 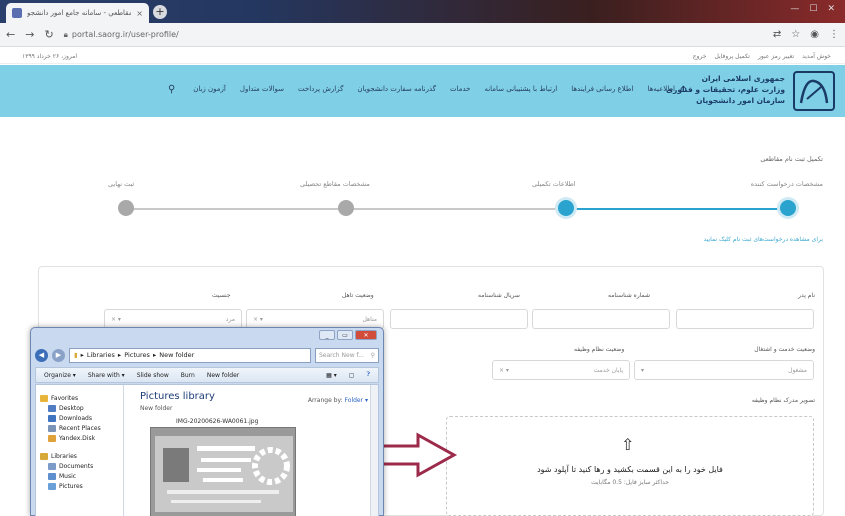 What do you see at coordinates (561, 370) in the screenshot?
I see `conscription-select: × ▾ پایان خدمت` at bounding box center [561, 370].